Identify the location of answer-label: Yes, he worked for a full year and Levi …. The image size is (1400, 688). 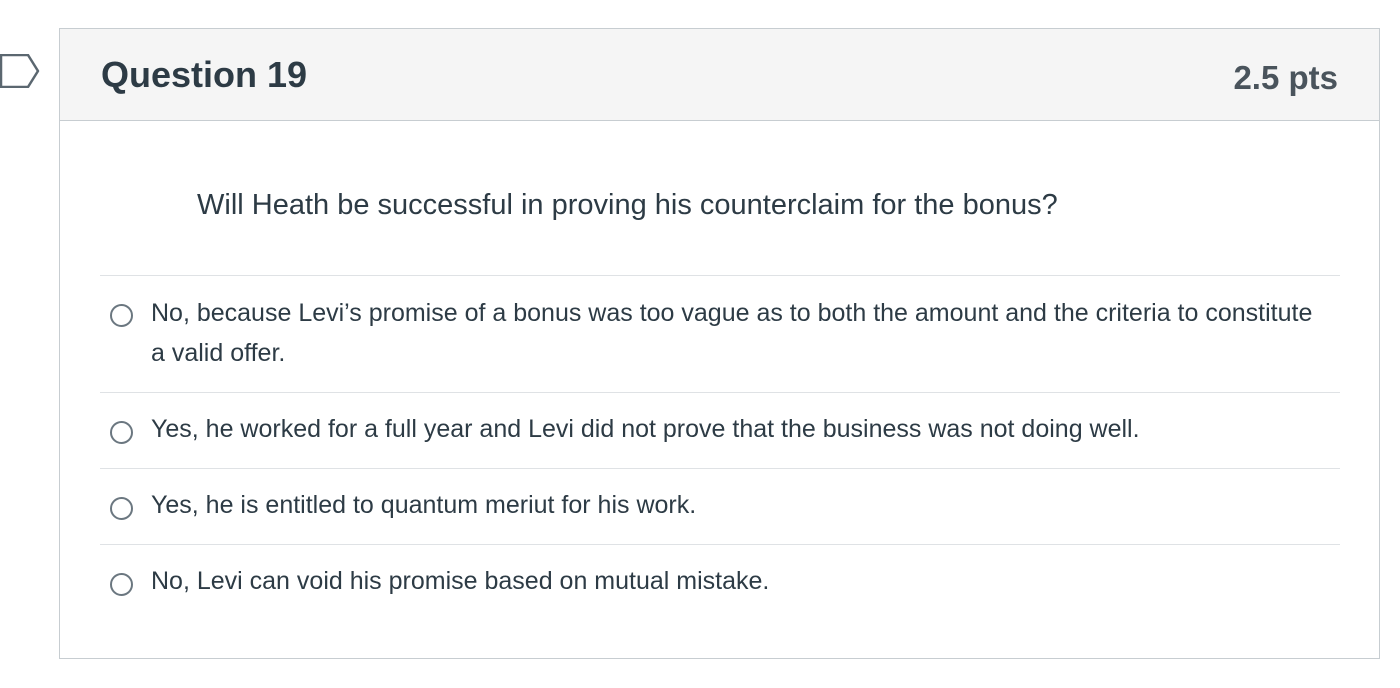
(735, 429).